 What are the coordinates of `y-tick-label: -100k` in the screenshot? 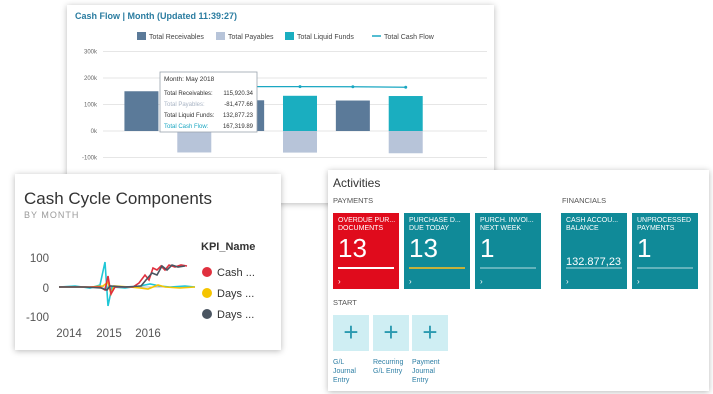 It's located at (90, 159).